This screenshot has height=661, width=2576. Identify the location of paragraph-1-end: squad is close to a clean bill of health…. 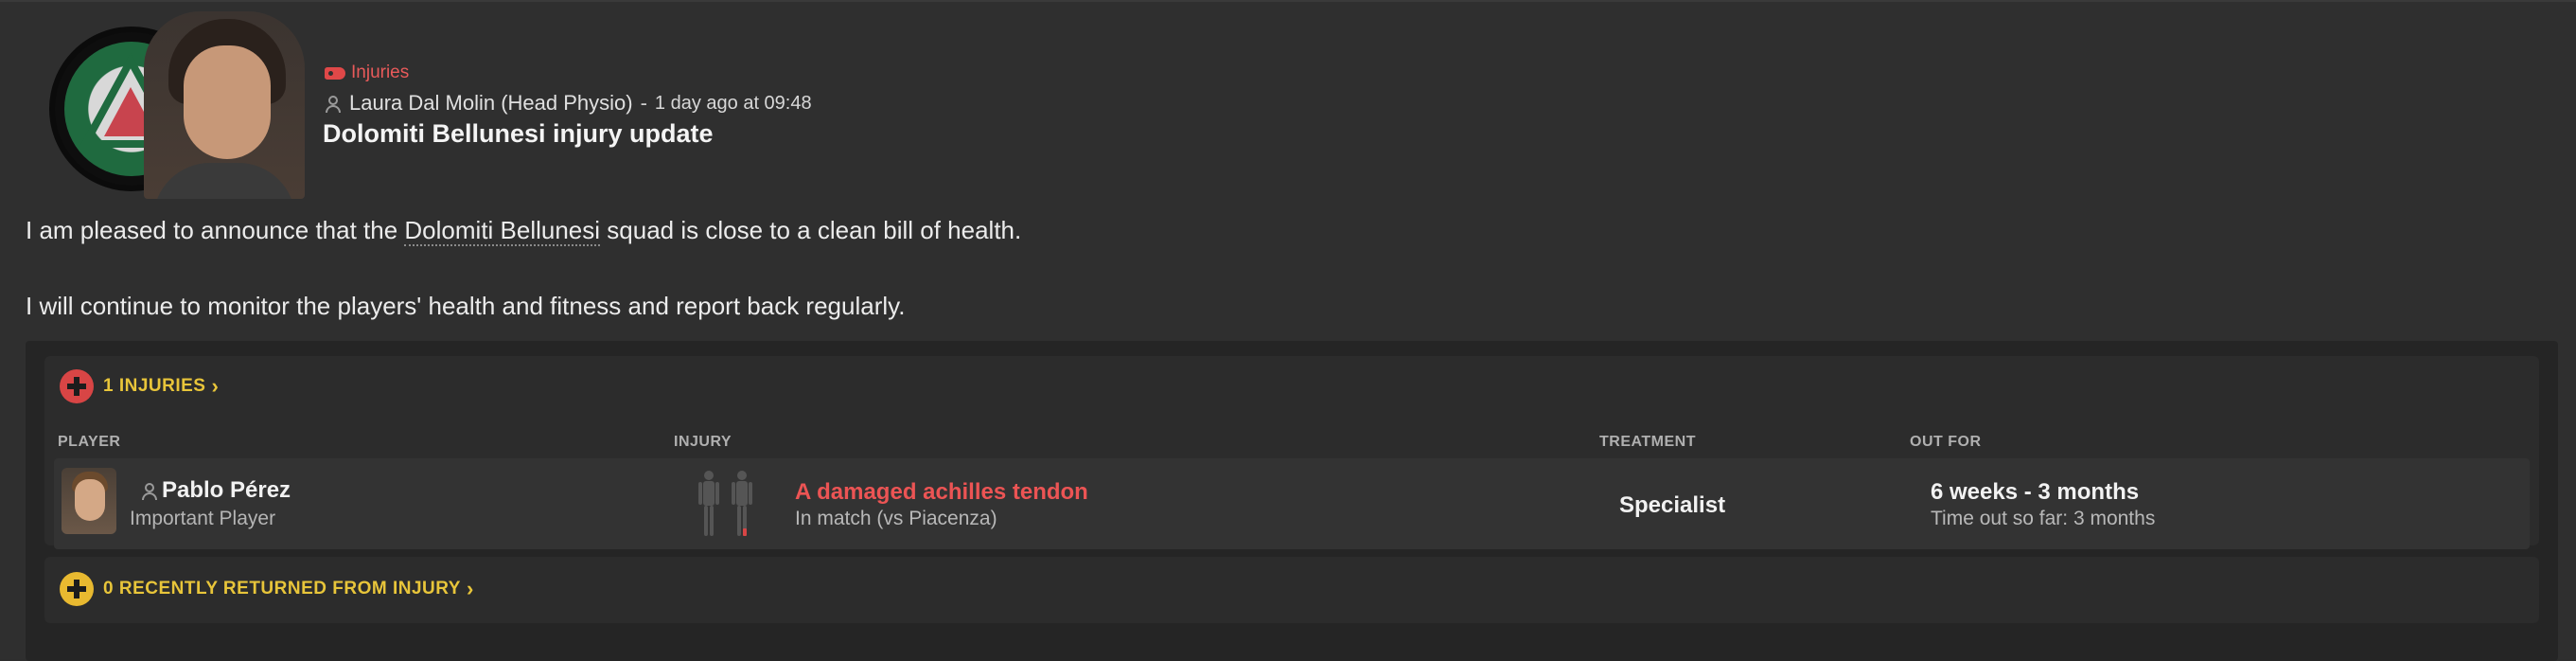
(811, 230).